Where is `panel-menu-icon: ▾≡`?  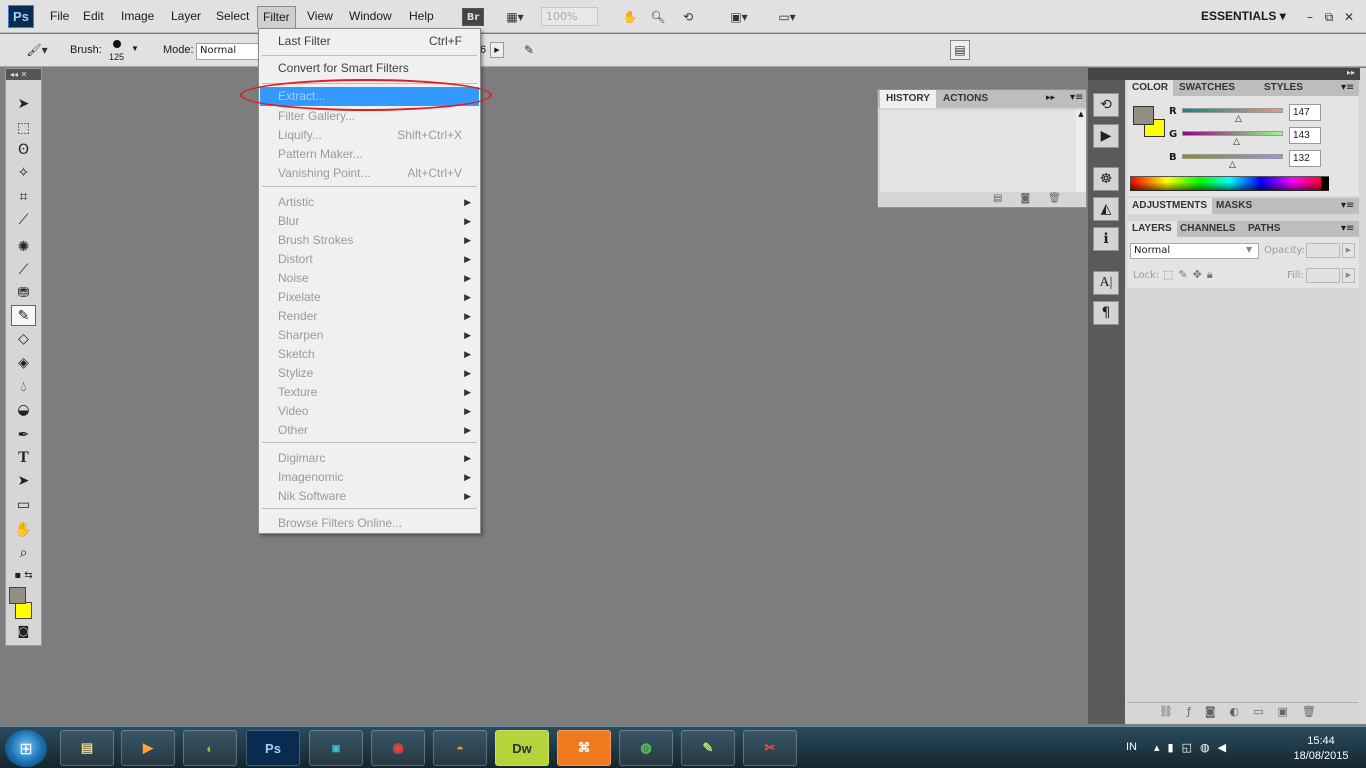 panel-menu-icon: ▾≡ is located at coordinates (1076, 97).